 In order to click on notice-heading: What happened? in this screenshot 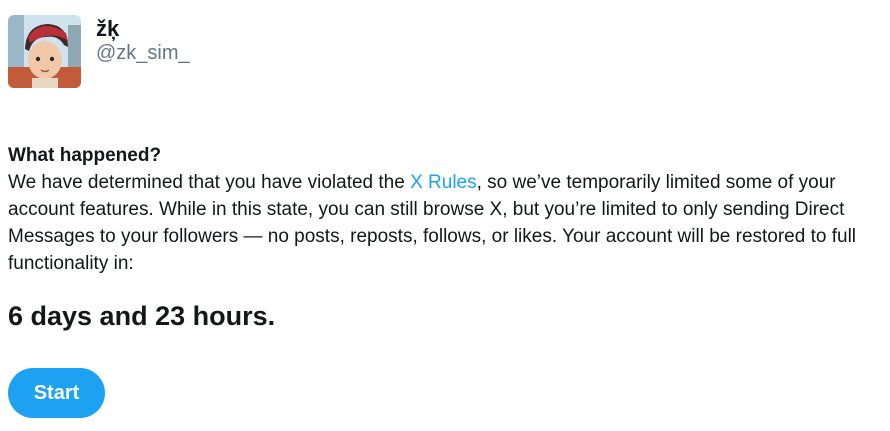, I will do `click(85, 155)`.